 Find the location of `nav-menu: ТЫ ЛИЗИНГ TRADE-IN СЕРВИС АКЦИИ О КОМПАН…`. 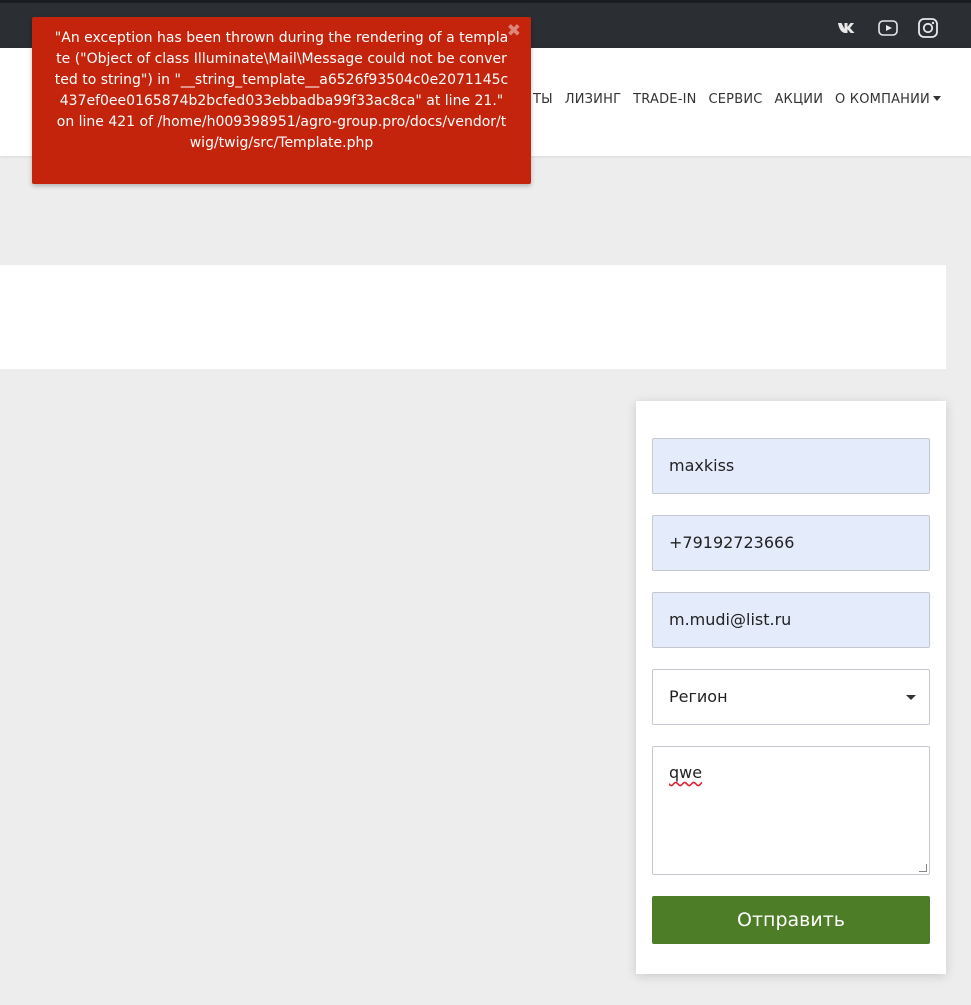

nav-menu: ТЫ ЛИЗИНГ TRADE-IN СЕРВИС АКЦИИ О КОМПАН… is located at coordinates (737, 99).